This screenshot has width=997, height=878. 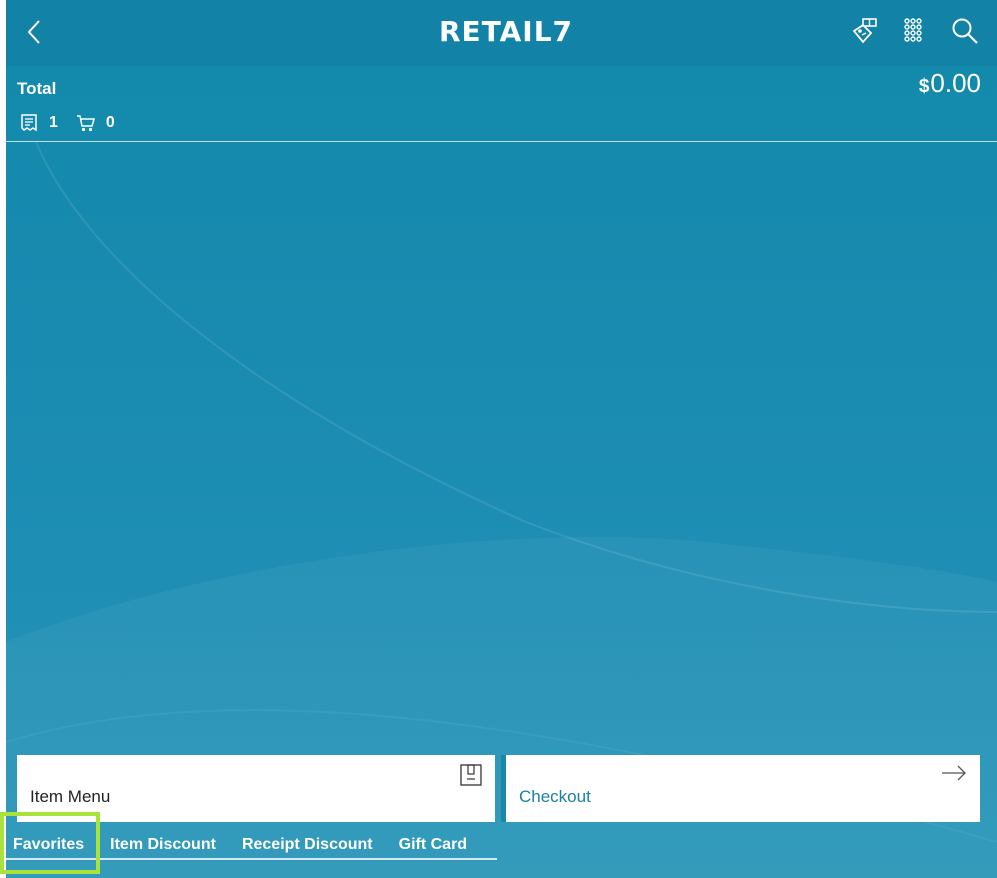 What do you see at coordinates (256, 788) in the screenshot?
I see `item-menu-panel: Item Menu` at bounding box center [256, 788].